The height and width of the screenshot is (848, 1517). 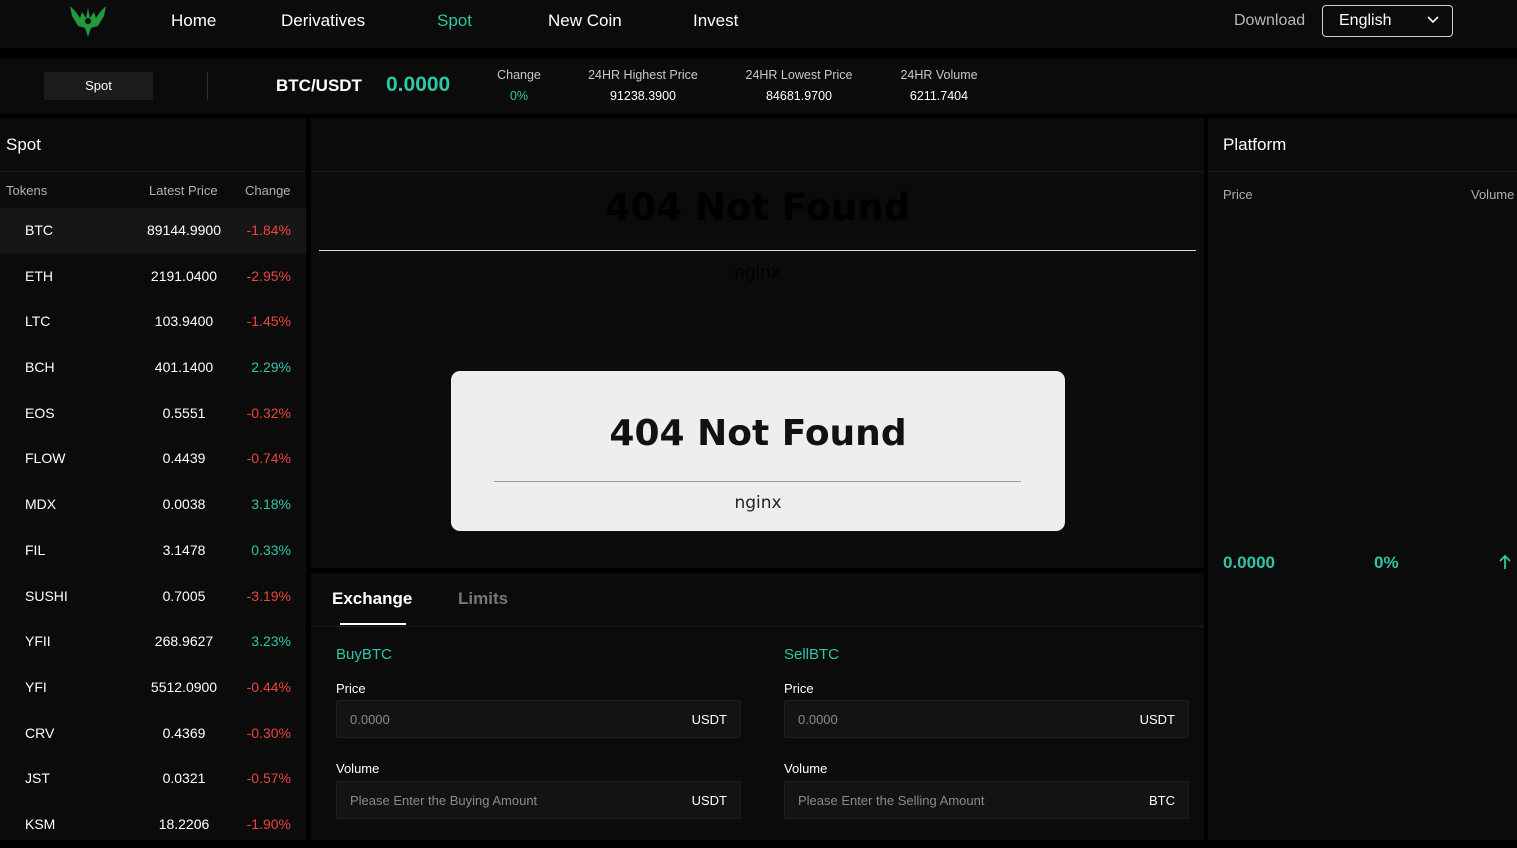 What do you see at coordinates (758, 433) in the screenshot?
I see `error-title: 404 Not Found` at bounding box center [758, 433].